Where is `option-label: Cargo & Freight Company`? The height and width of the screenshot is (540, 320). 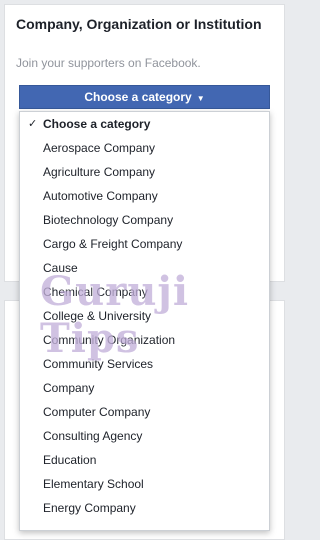
option-label: Cargo & Freight Company is located at coordinates (113, 244).